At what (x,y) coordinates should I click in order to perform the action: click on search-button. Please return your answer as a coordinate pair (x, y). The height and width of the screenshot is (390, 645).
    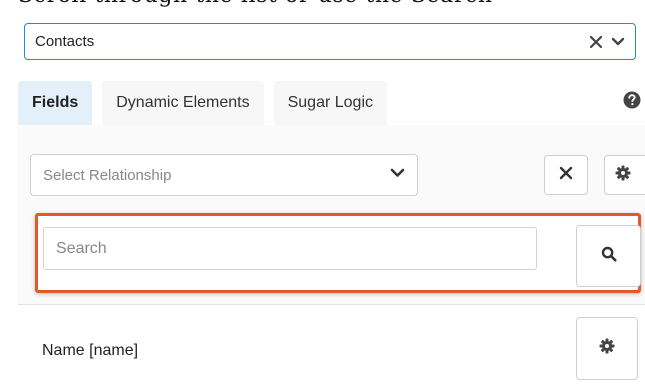
    Looking at the image, I should click on (608, 256).